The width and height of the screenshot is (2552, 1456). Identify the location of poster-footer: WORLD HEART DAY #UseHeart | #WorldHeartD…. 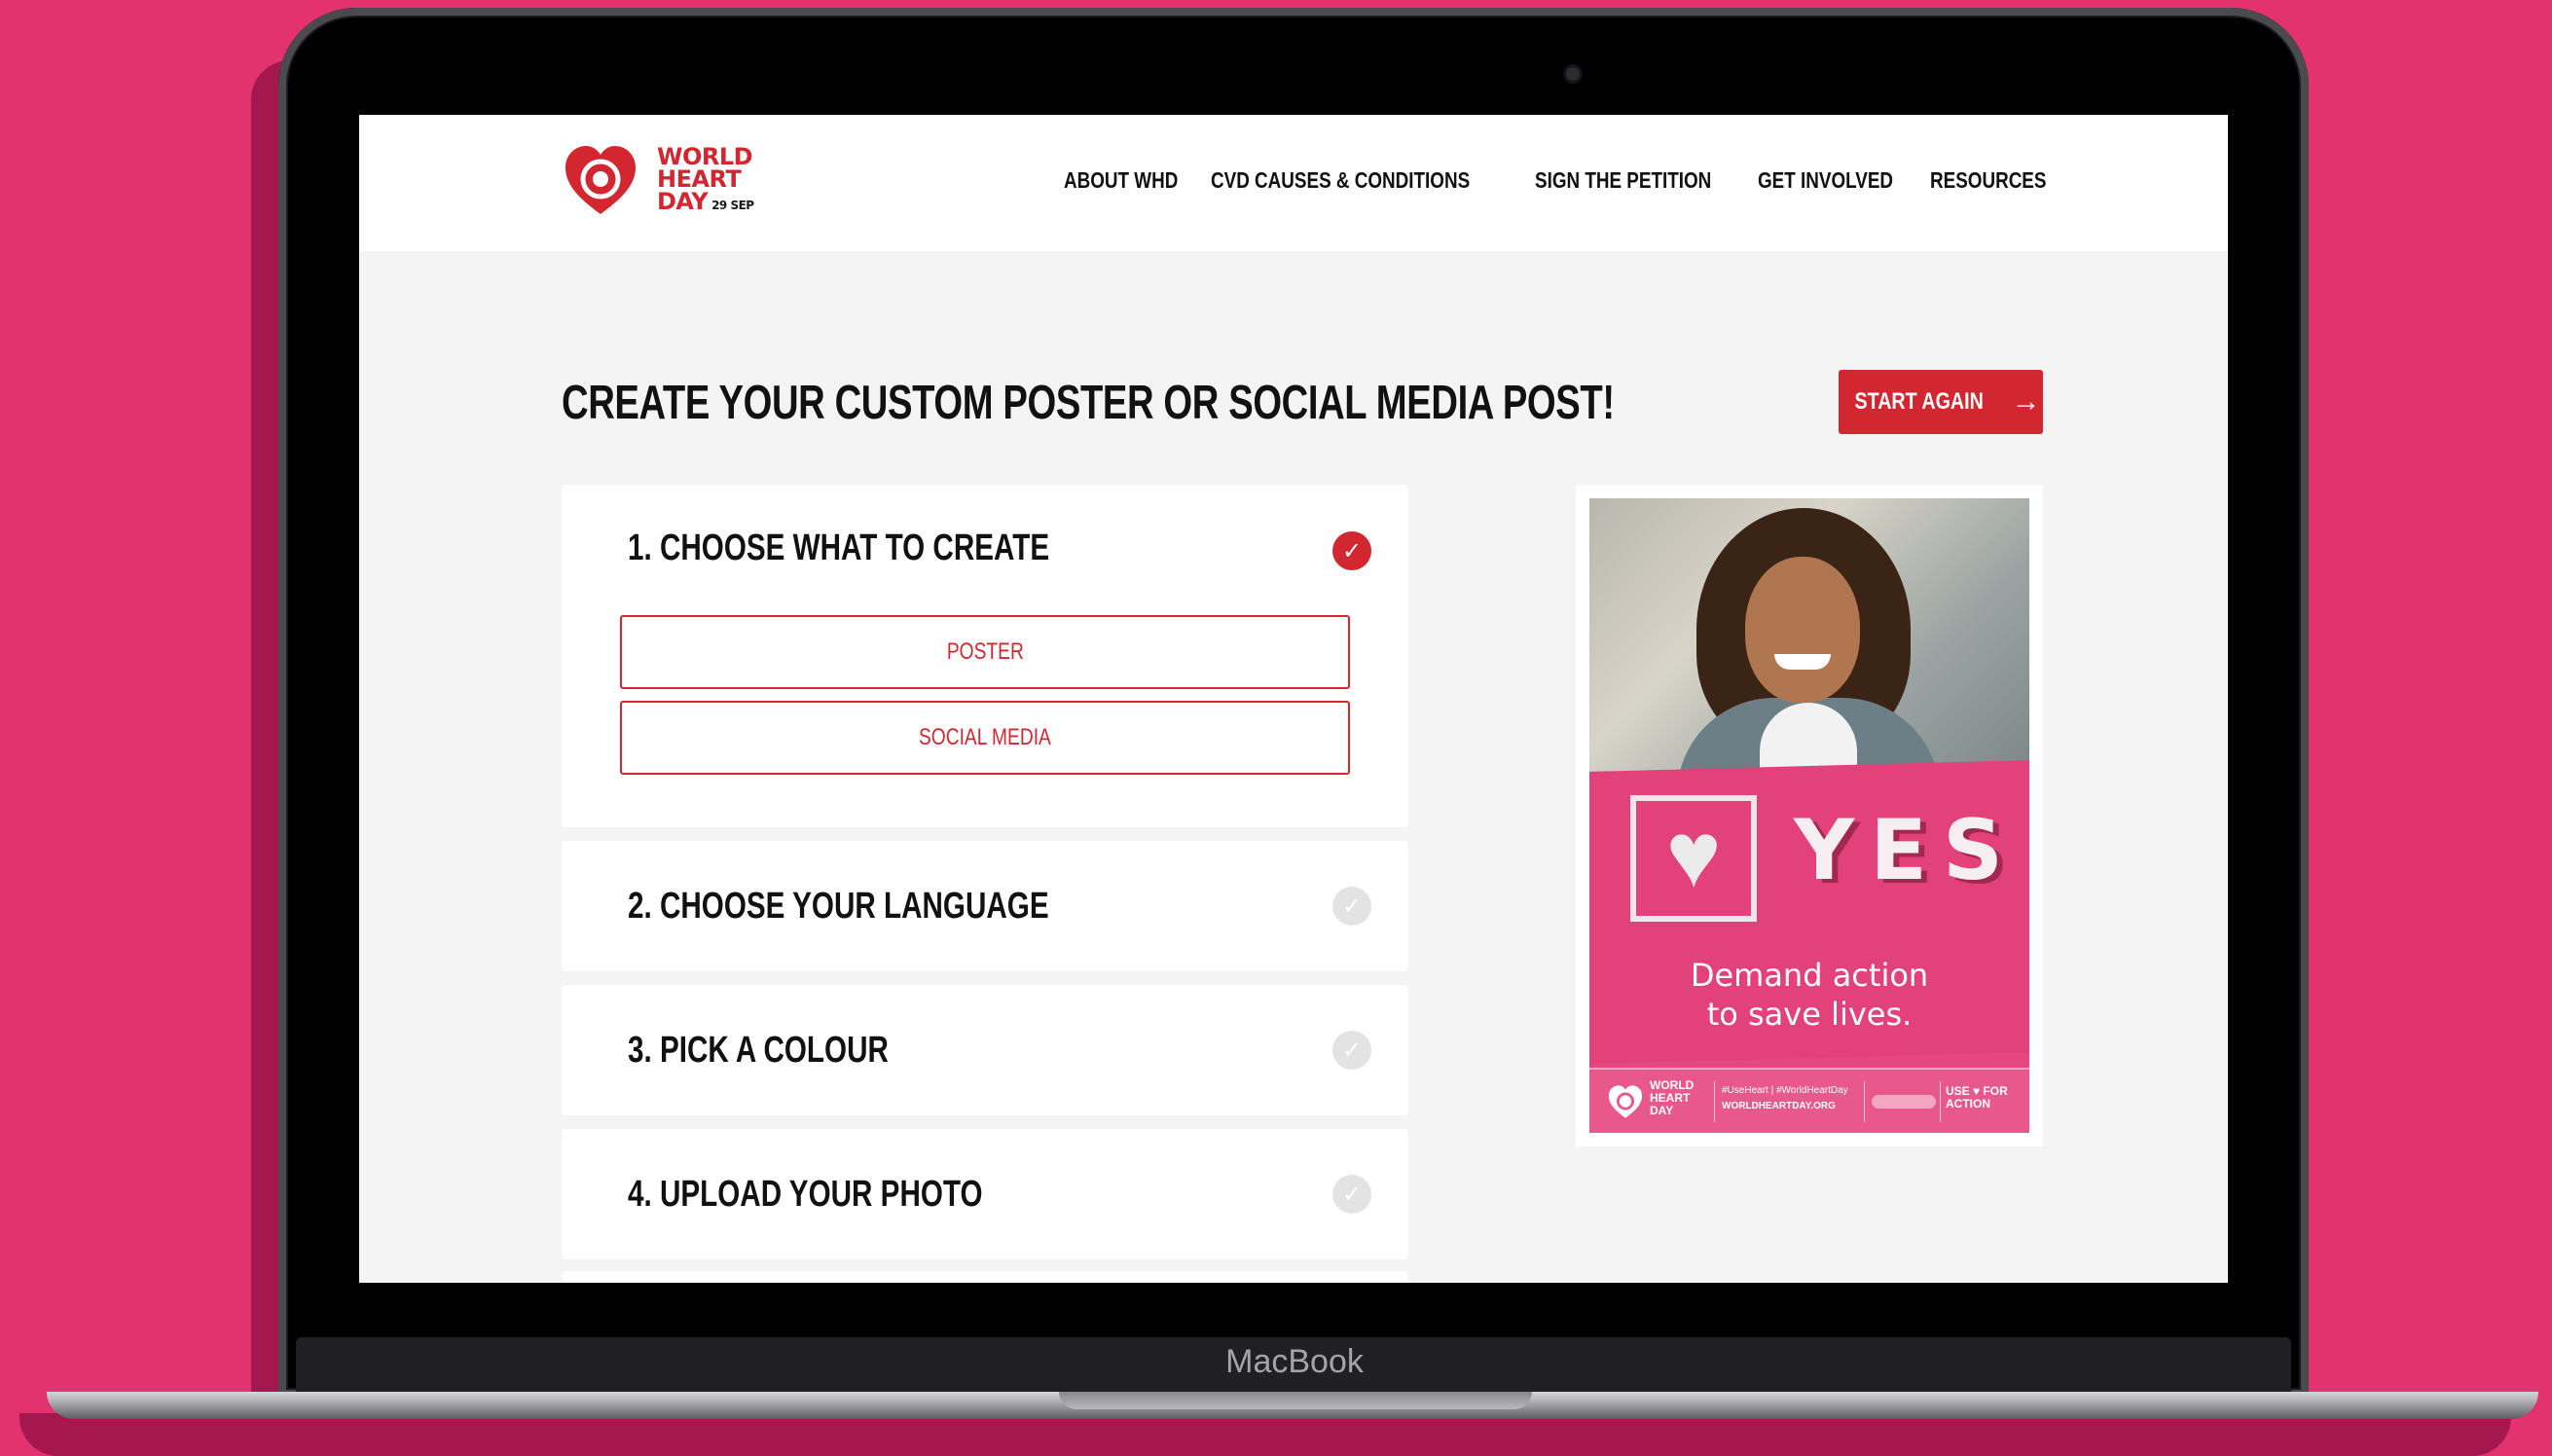
(1809, 1100).